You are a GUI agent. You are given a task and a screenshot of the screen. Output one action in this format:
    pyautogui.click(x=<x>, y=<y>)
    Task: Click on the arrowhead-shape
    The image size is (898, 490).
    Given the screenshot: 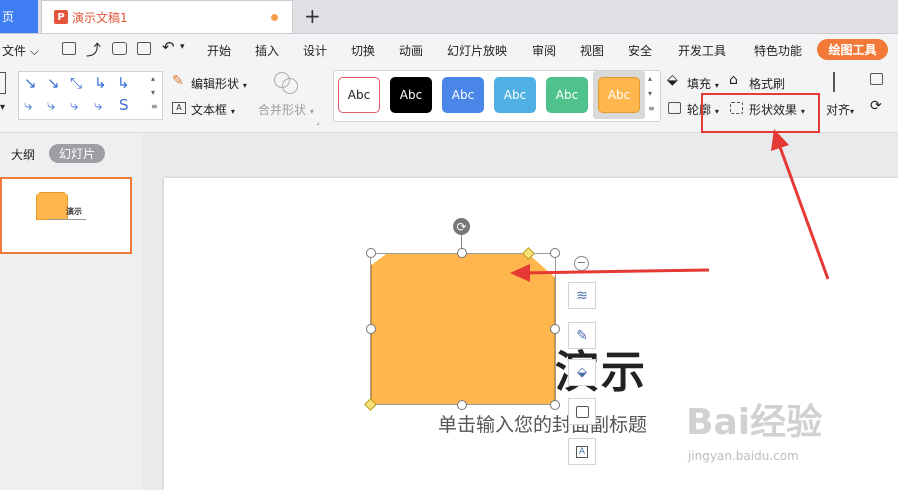 What is the action you would take?
    pyautogui.click(x=520, y=273)
    